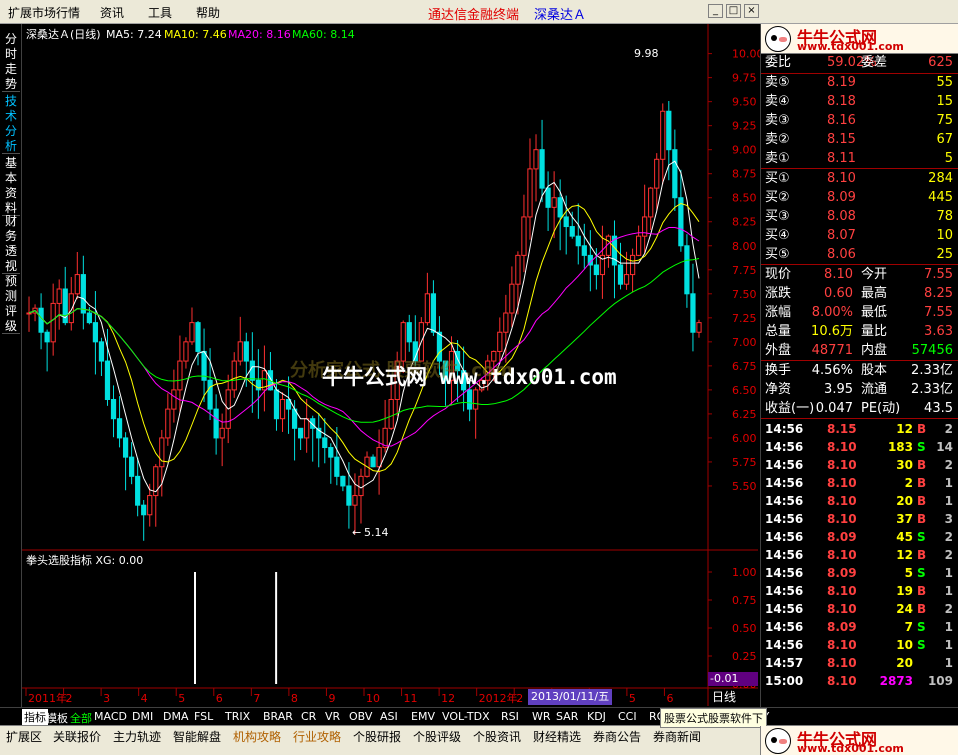 This screenshot has height=755, width=958. I want to click on trade-row: 14:56 8.09 5 S 1, so click(859, 573).